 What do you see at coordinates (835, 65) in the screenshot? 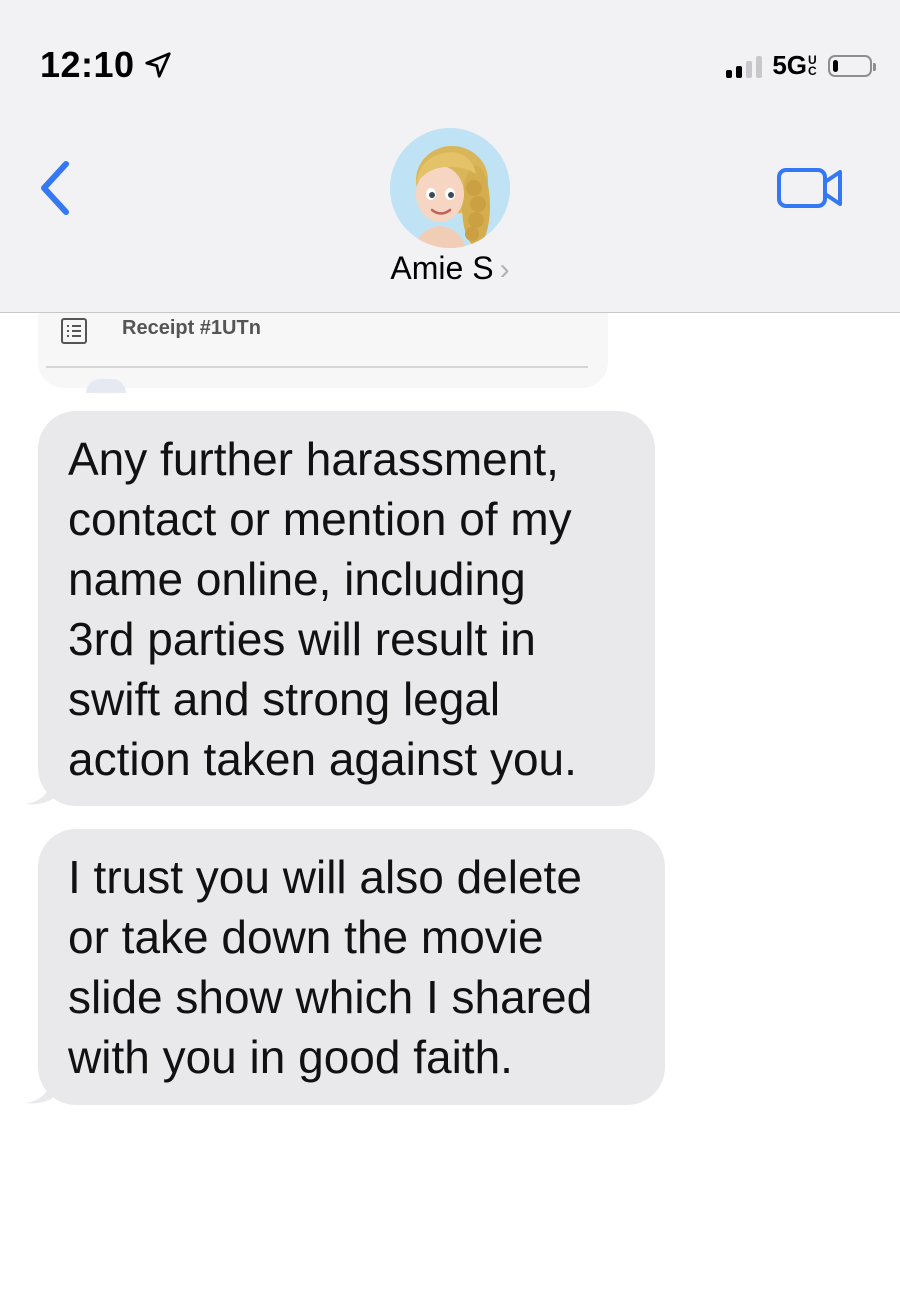
I see `battery-level` at bounding box center [835, 65].